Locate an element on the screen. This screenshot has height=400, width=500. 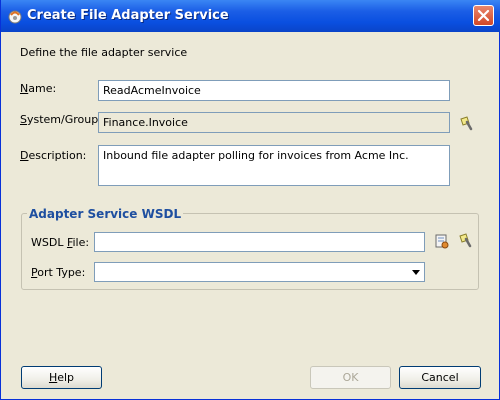
title-bar: Create File Adapter Service is located at coordinates (250, 16).